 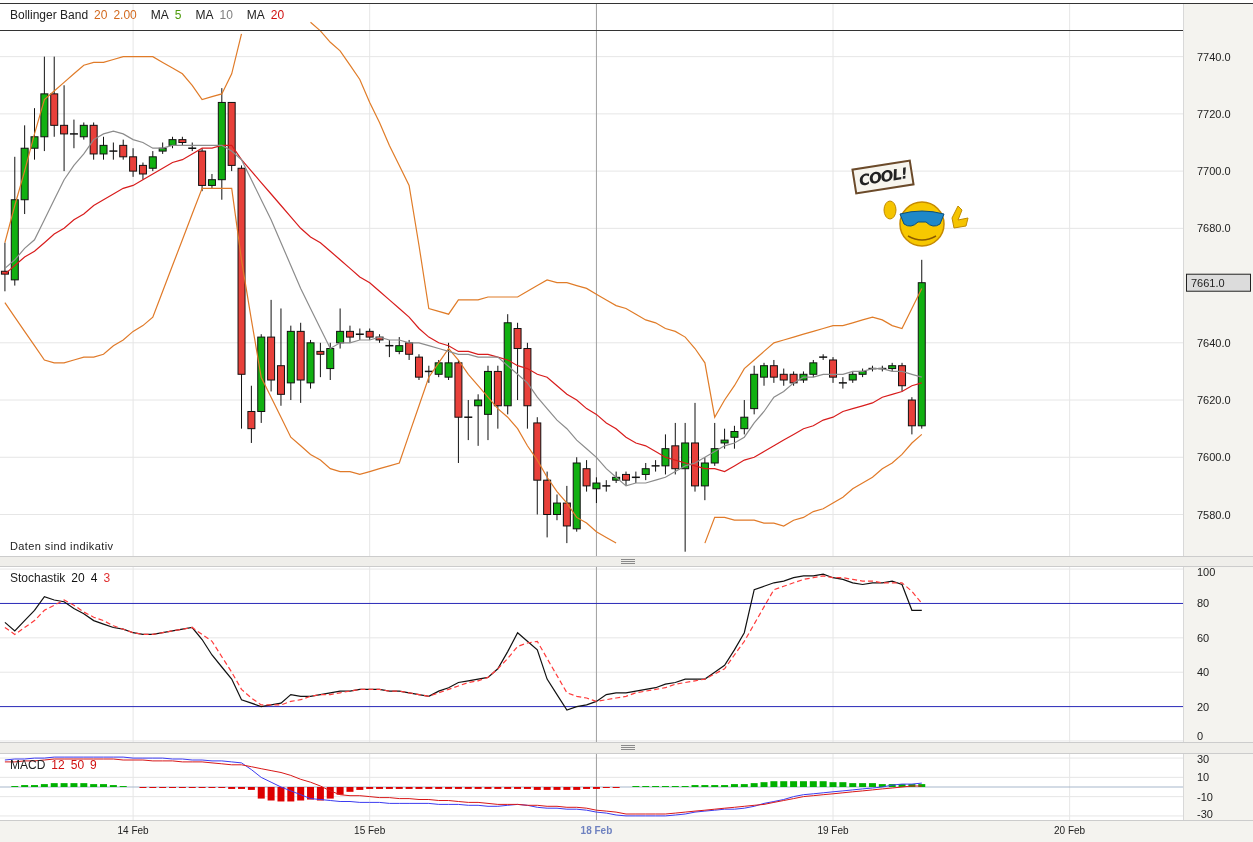 I want to click on axis-label: 0, so click(x=1200, y=736).